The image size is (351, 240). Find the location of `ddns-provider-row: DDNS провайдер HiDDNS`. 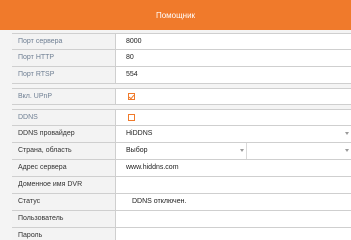

ddns-provider-row: DDNS провайдер HiDDNS is located at coordinates (181, 134).